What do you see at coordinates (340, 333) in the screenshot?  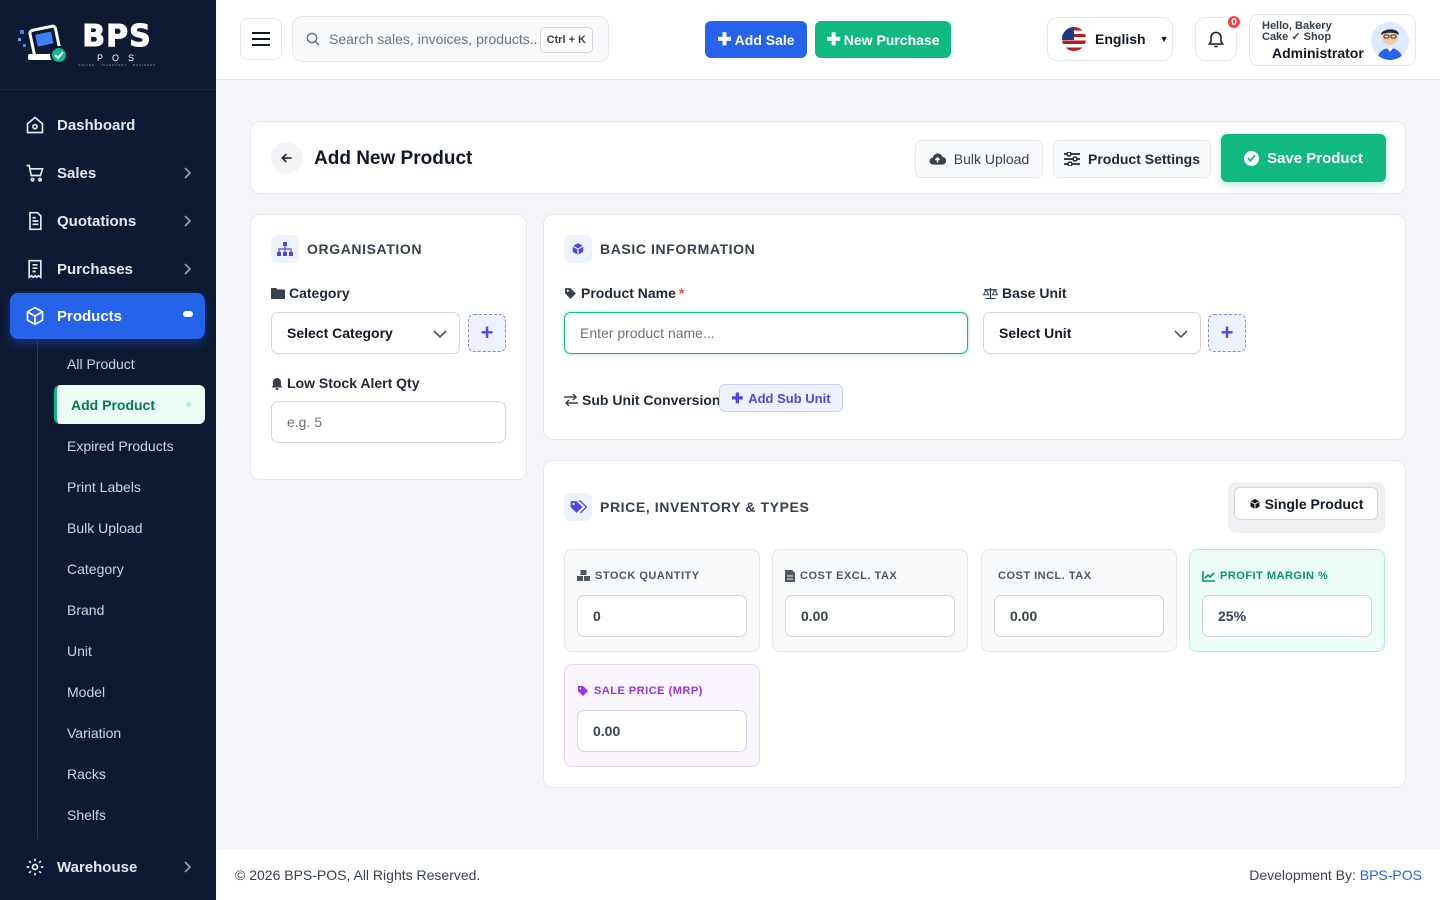 I see `category-select-value: Select Category` at bounding box center [340, 333].